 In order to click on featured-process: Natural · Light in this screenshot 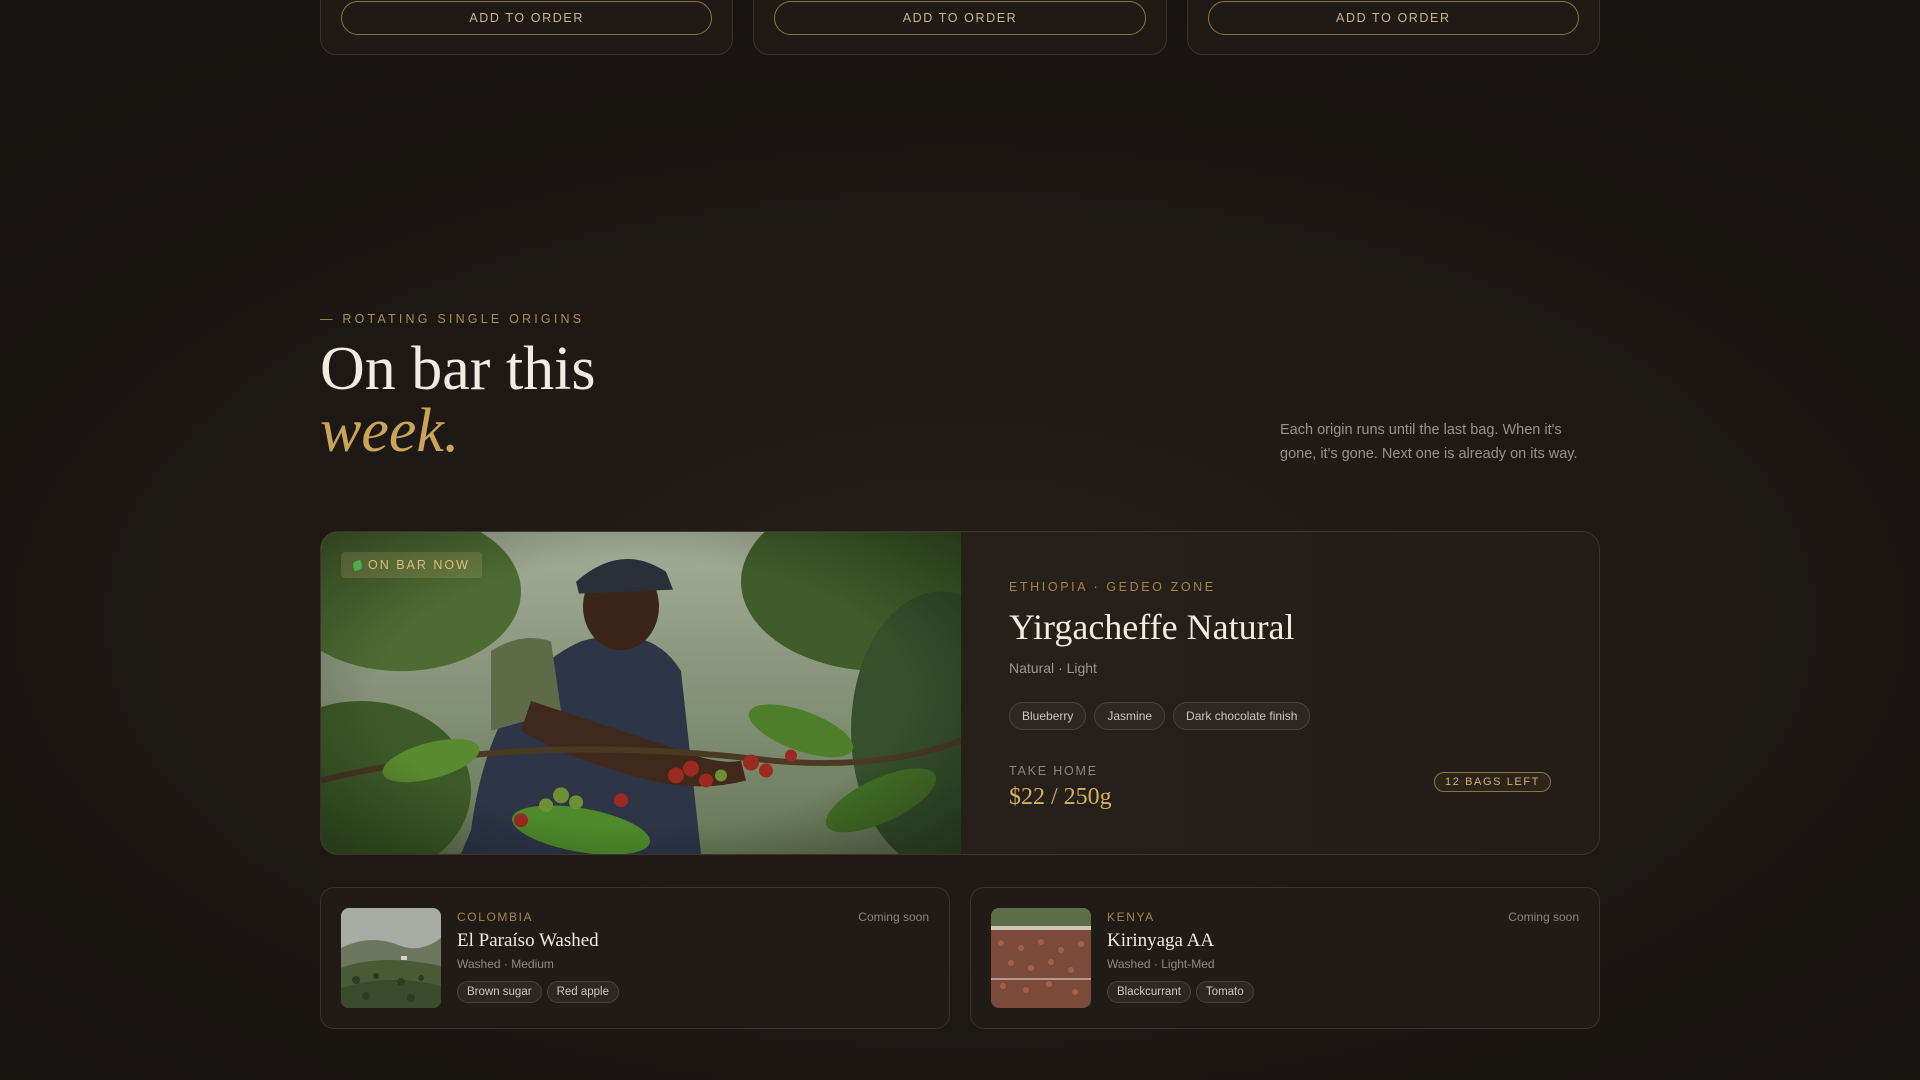, I will do `click(1053, 668)`.